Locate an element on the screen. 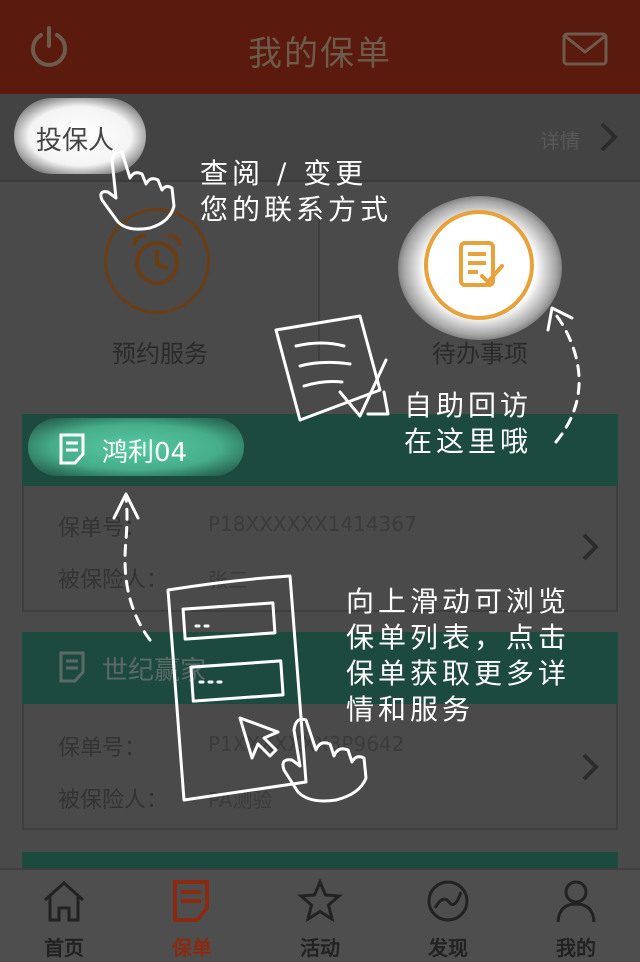  tip-revisit-line-2: 在这里哦 is located at coordinates (468, 441).